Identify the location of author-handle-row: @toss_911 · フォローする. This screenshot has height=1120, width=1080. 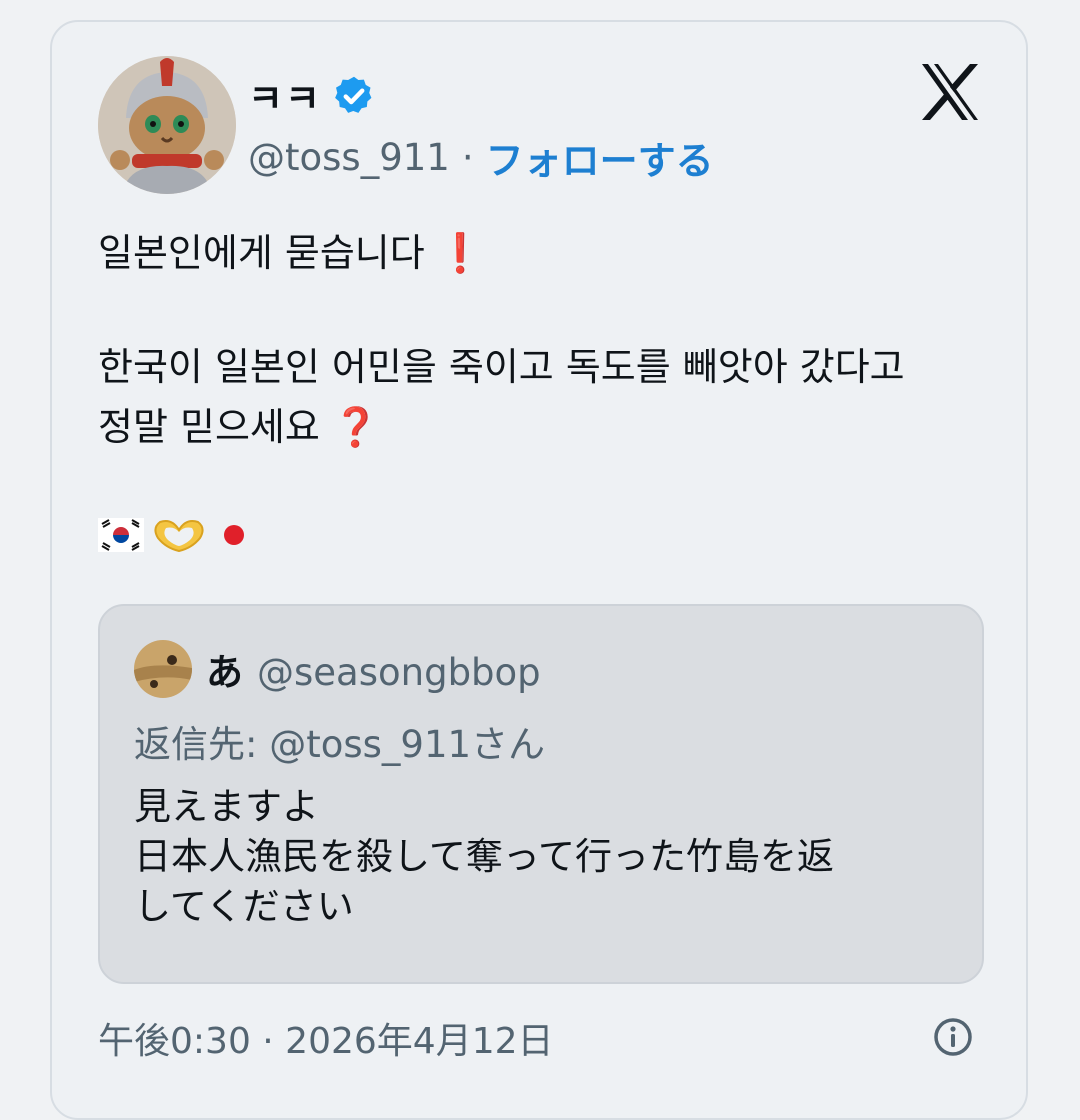
(481, 157).